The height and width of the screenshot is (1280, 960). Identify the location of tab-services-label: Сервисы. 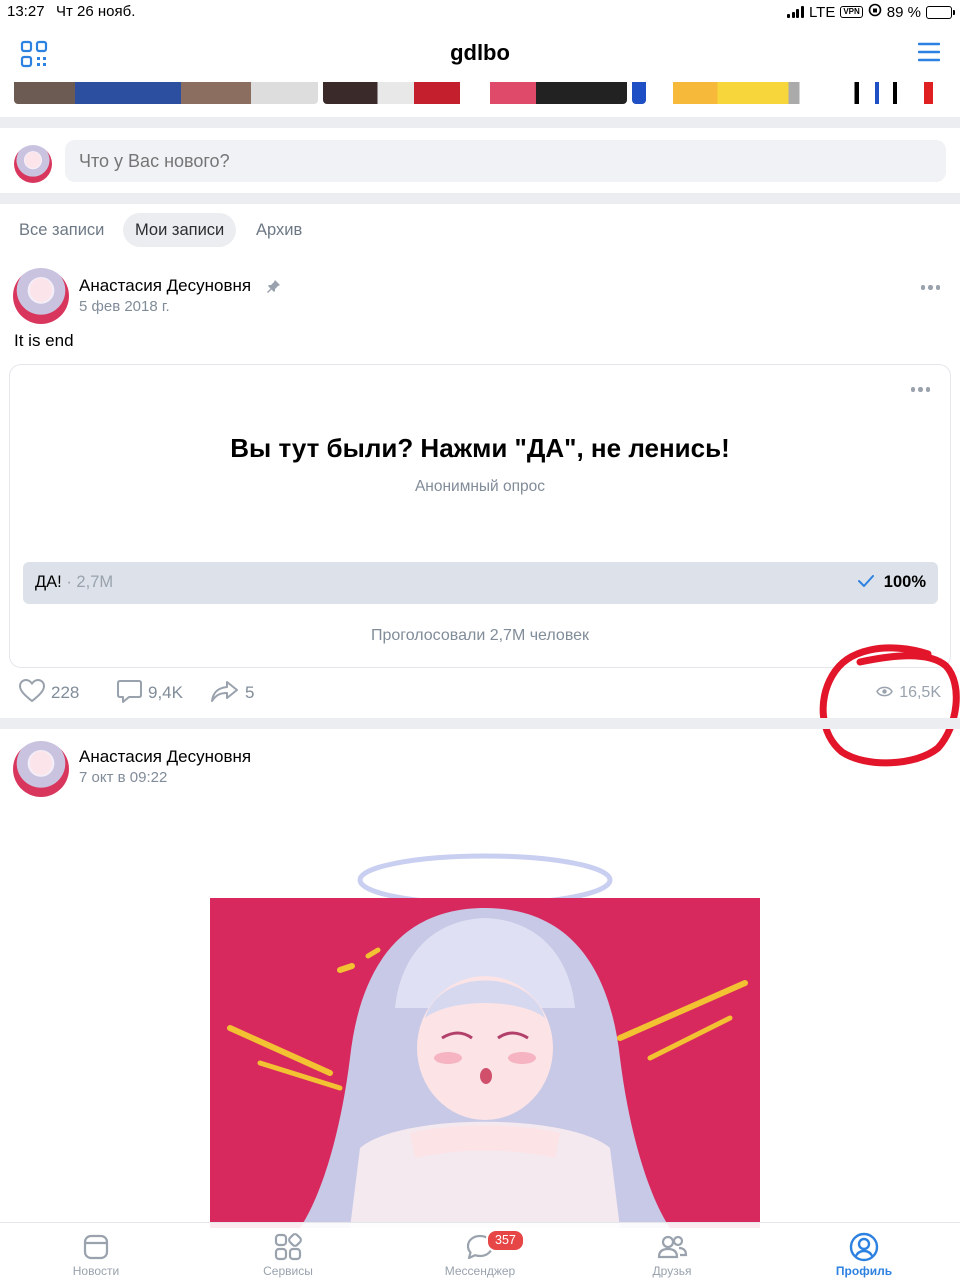
(288, 1271).